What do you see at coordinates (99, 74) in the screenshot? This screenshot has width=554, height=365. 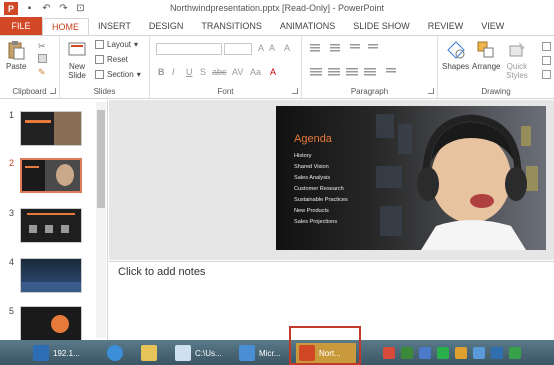 I see `section-icon` at bounding box center [99, 74].